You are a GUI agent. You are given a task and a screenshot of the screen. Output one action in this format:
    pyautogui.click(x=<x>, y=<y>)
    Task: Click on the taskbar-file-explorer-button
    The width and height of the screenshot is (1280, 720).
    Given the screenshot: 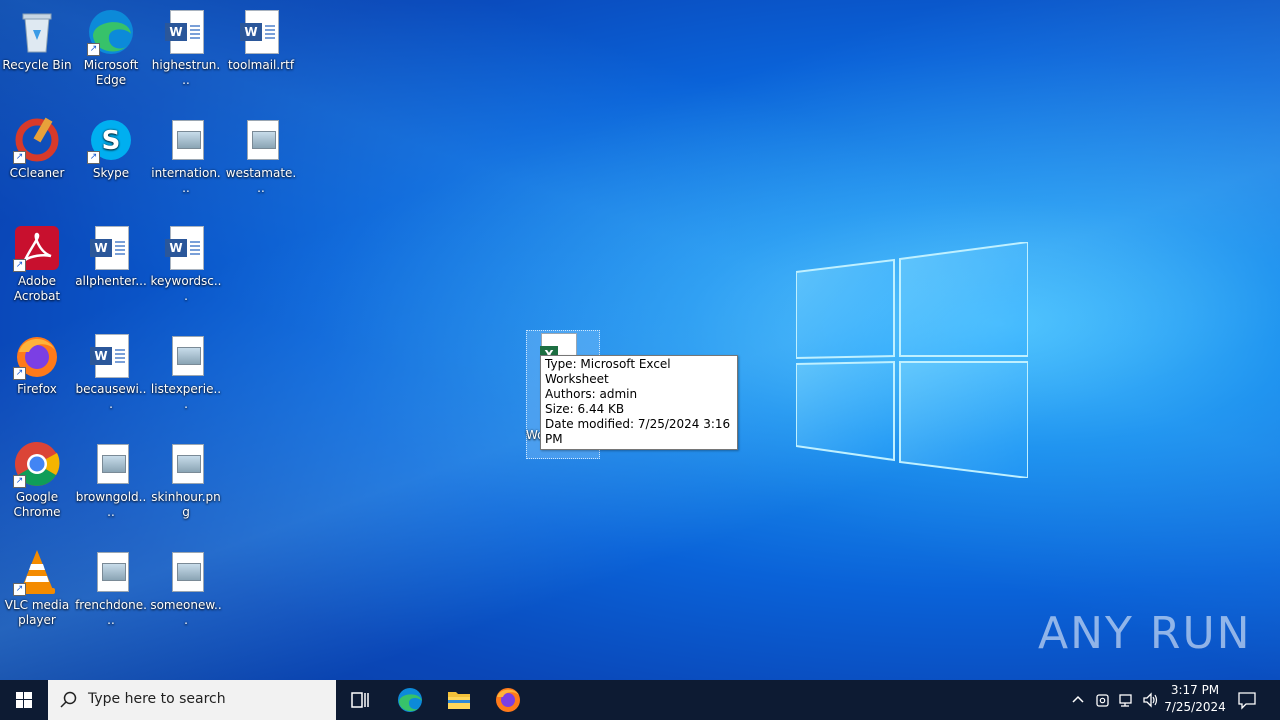 What is the action you would take?
    pyautogui.click(x=459, y=700)
    